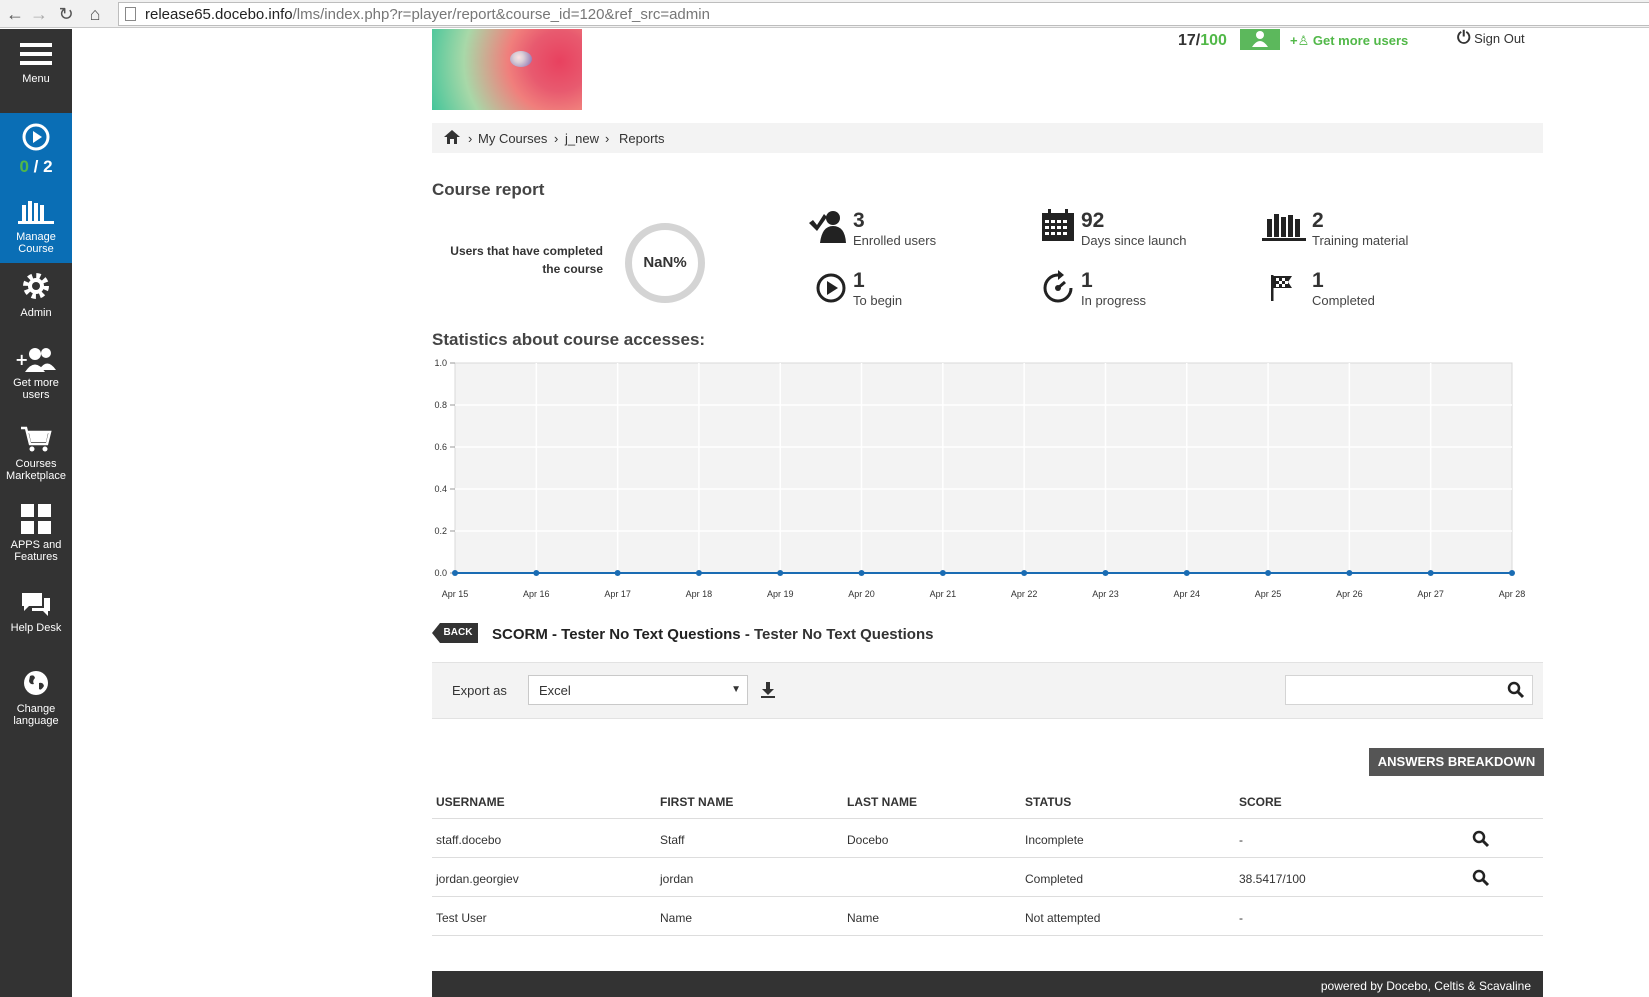 The height and width of the screenshot is (997, 1649). What do you see at coordinates (36, 79) in the screenshot?
I see `sidebar-menu-label: Menu` at bounding box center [36, 79].